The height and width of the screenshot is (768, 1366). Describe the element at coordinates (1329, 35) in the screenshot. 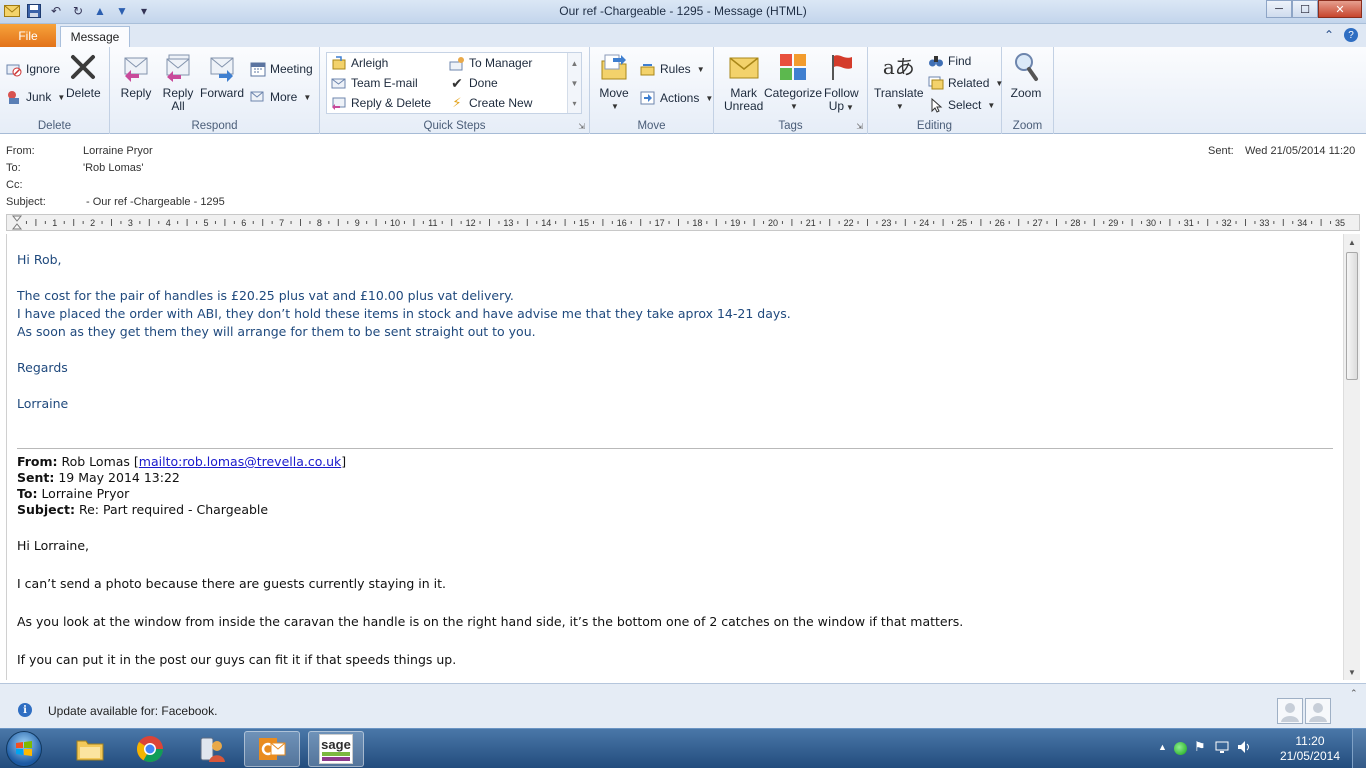

I see `minimize-ribbon-icon: ⌃` at that location.